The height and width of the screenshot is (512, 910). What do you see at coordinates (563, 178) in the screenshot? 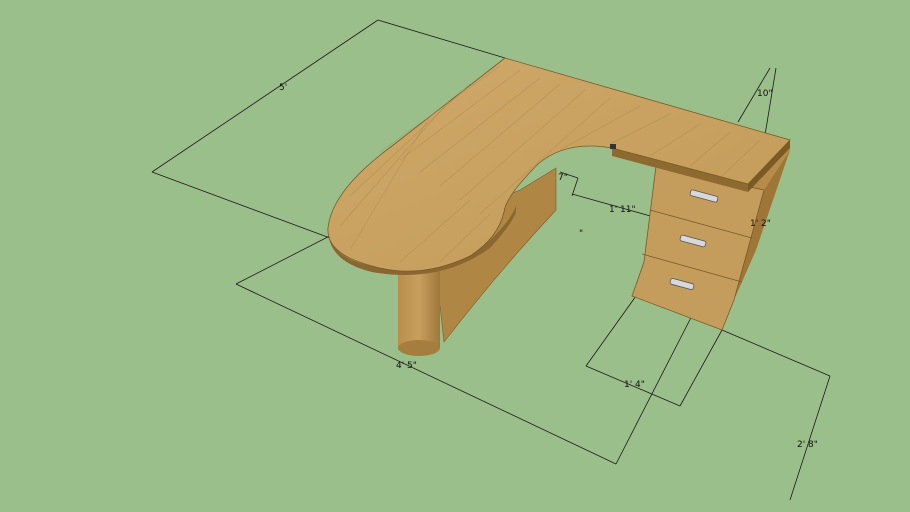
I see `label-small-offset: 7"` at bounding box center [563, 178].